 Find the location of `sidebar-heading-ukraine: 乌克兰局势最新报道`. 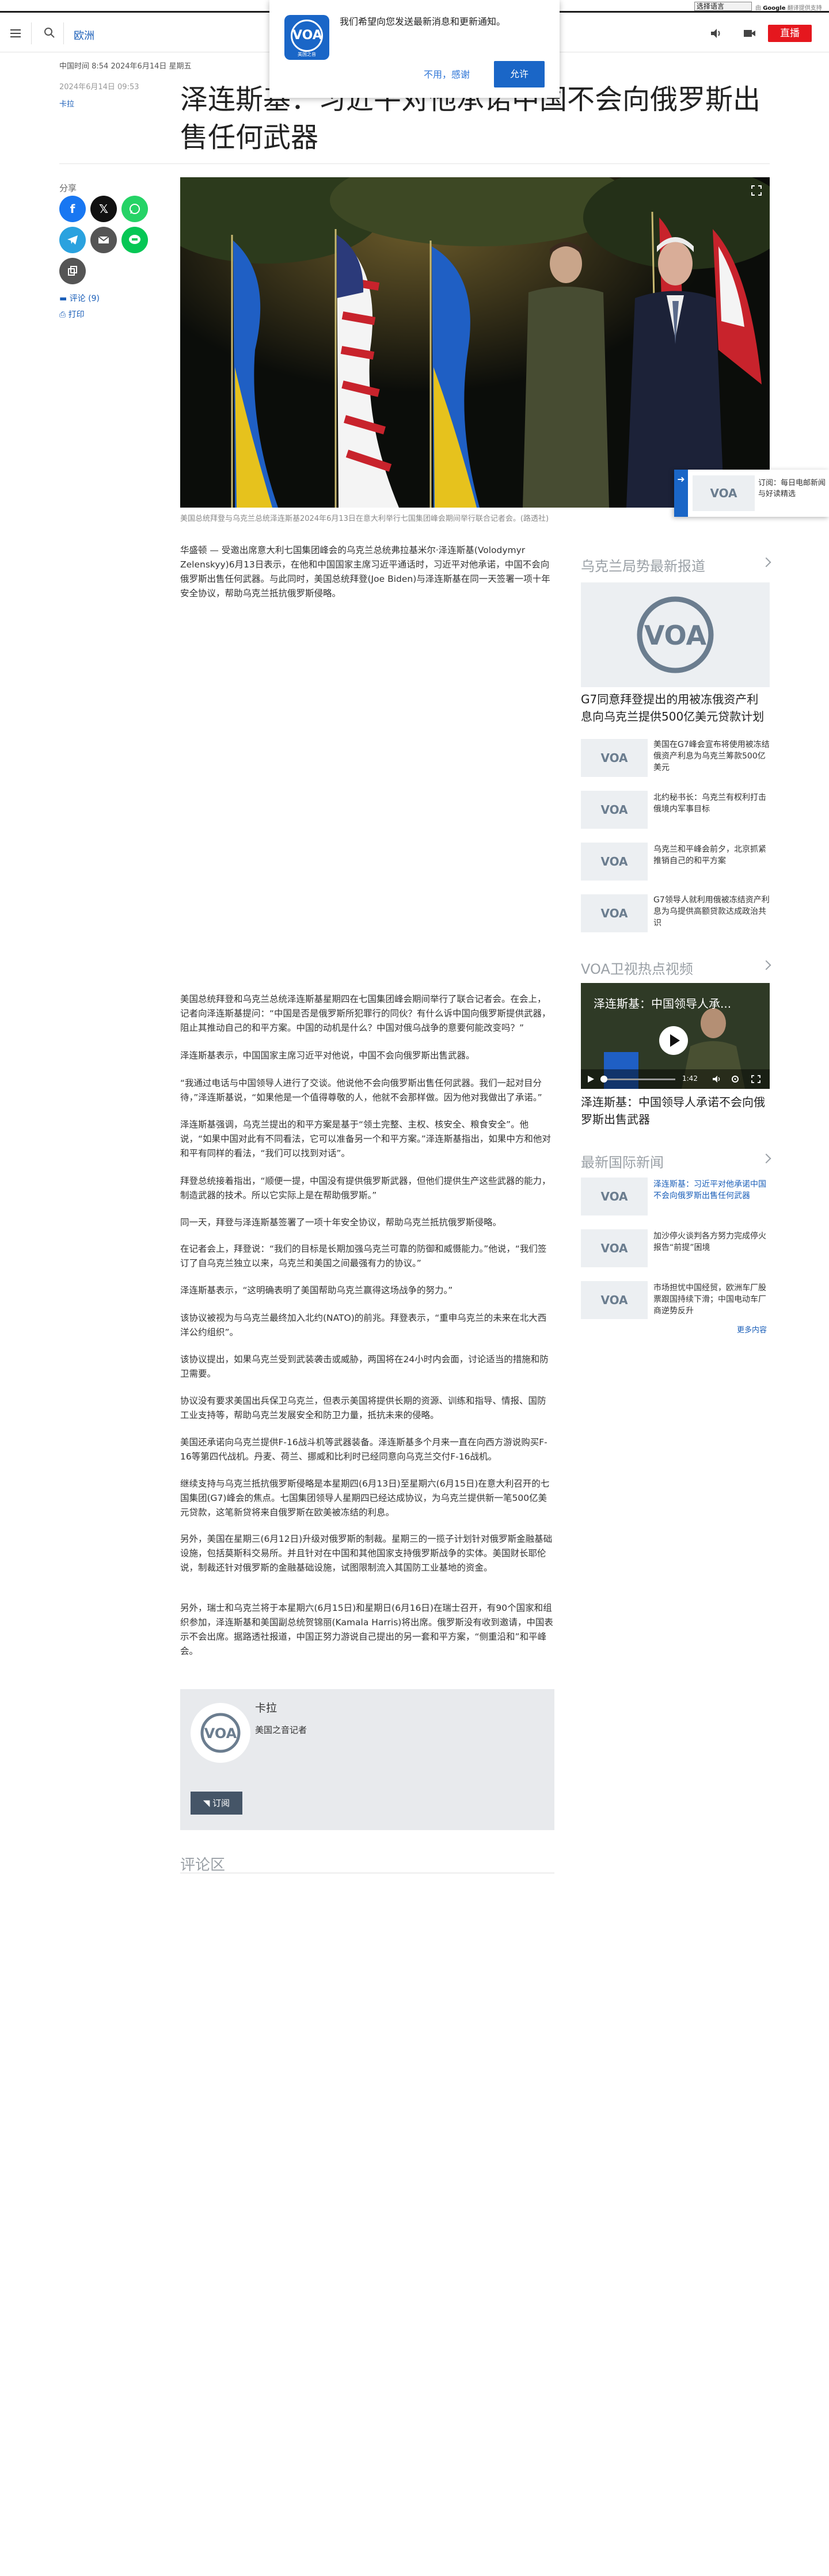

sidebar-heading-ukraine: 乌克兰局势最新报道 is located at coordinates (676, 565).